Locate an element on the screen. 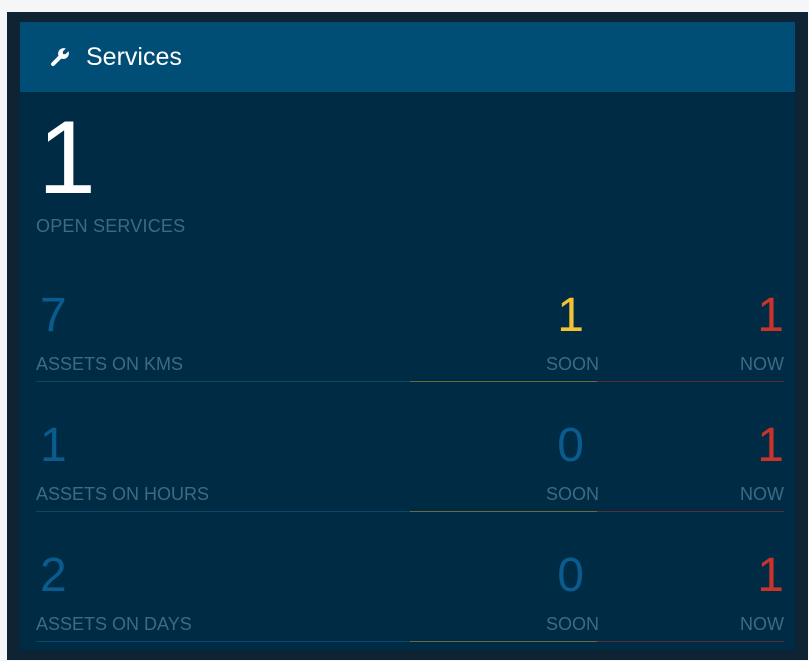 Image resolution: width=809 pixels, height=661 pixels. assets-row-kms: 7 ASSETS ON KMS 1 SOON 1 NOW is located at coordinates (410, 337).